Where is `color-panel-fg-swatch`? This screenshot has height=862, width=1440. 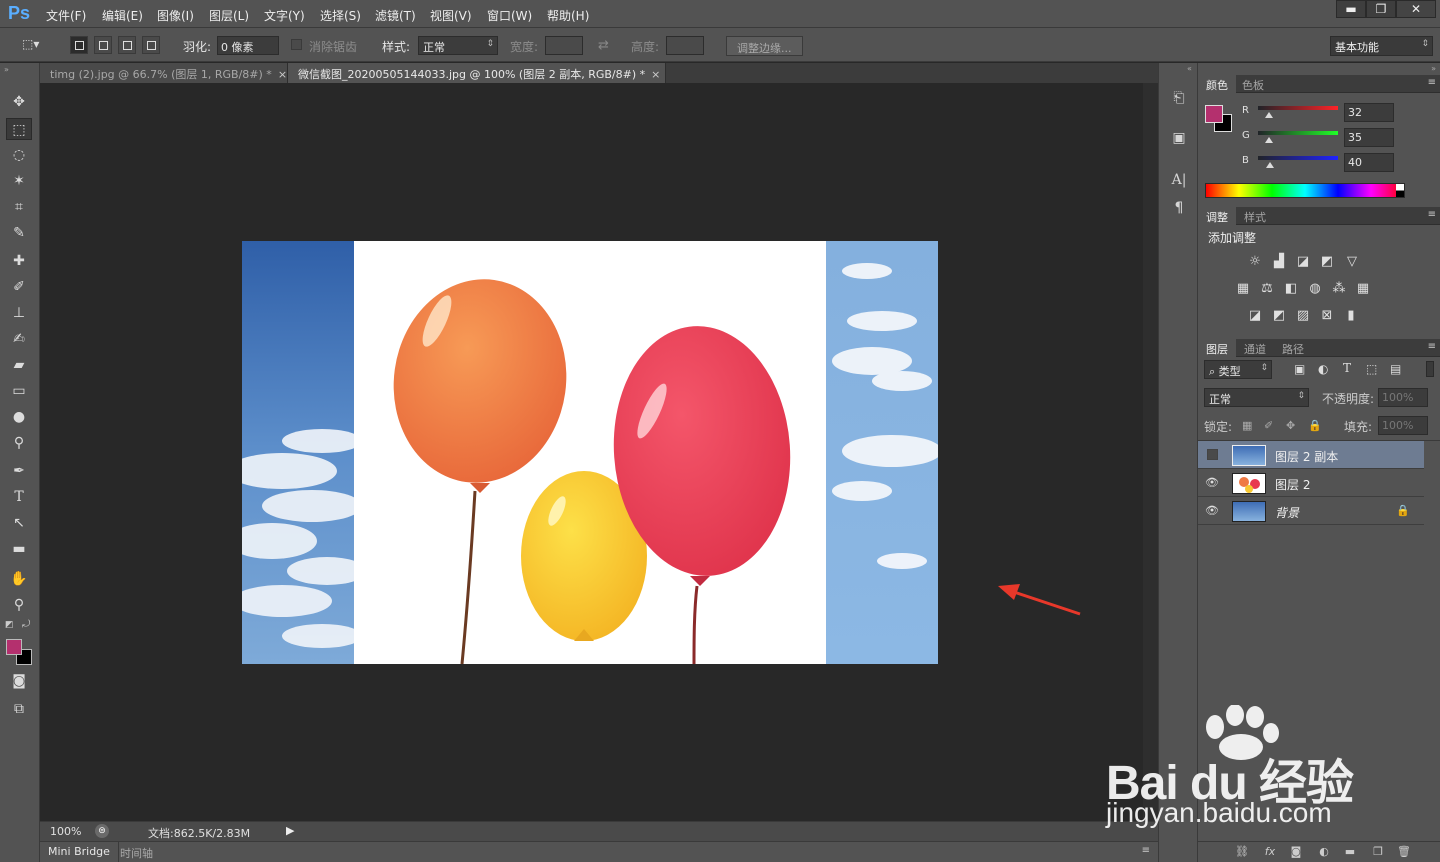
color-panel-fg-swatch is located at coordinates (1214, 114).